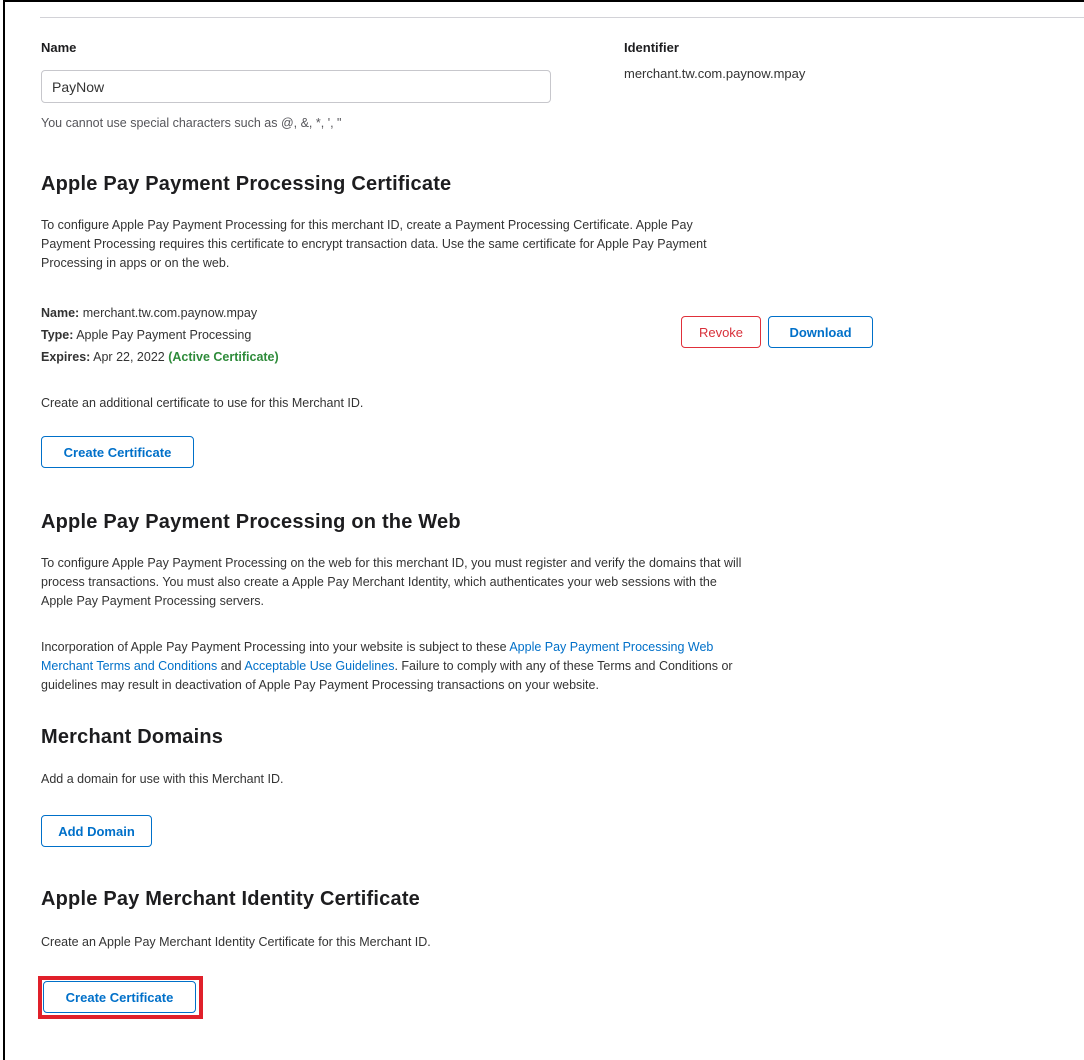 This screenshot has height=1060, width=1084. What do you see at coordinates (231, 899) in the screenshot?
I see `identity-cert-heading: Apple Pay Merchant Identity Certificate` at bounding box center [231, 899].